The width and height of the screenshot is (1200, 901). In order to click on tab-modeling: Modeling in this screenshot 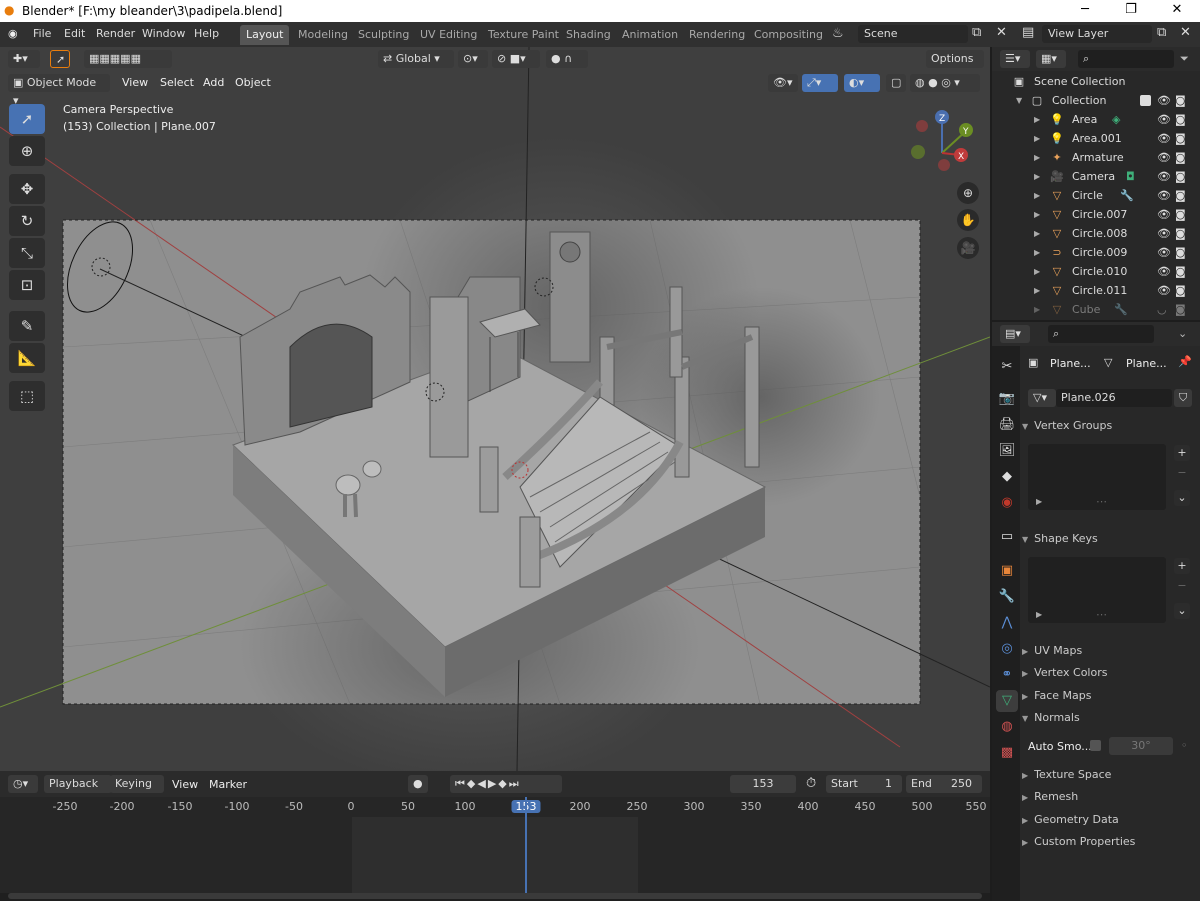, I will do `click(323, 35)`.